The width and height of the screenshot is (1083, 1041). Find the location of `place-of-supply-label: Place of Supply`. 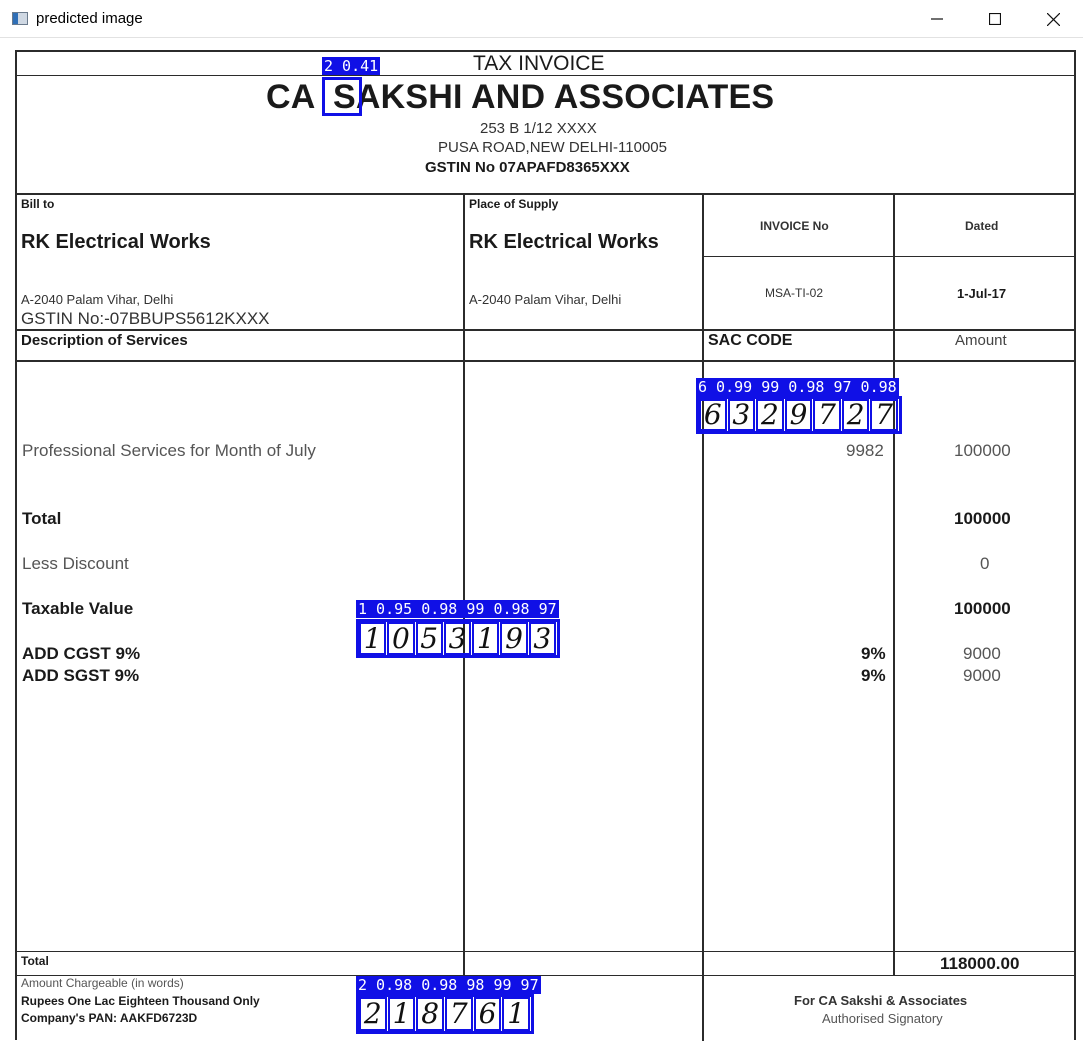

place-of-supply-label: Place of Supply is located at coordinates (514, 204).